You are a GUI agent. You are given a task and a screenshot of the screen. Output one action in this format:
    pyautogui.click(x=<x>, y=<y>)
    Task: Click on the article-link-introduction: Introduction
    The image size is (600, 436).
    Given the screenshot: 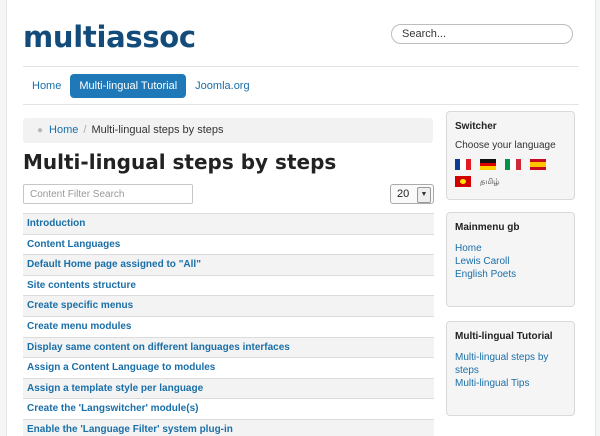 What is the action you would take?
    pyautogui.click(x=228, y=223)
    